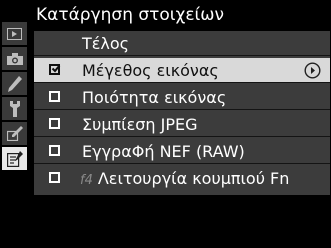 The height and width of the screenshot is (248, 331). I want to click on menu-item-label: Λειτουργία κουμπιού Fn, so click(193, 178).